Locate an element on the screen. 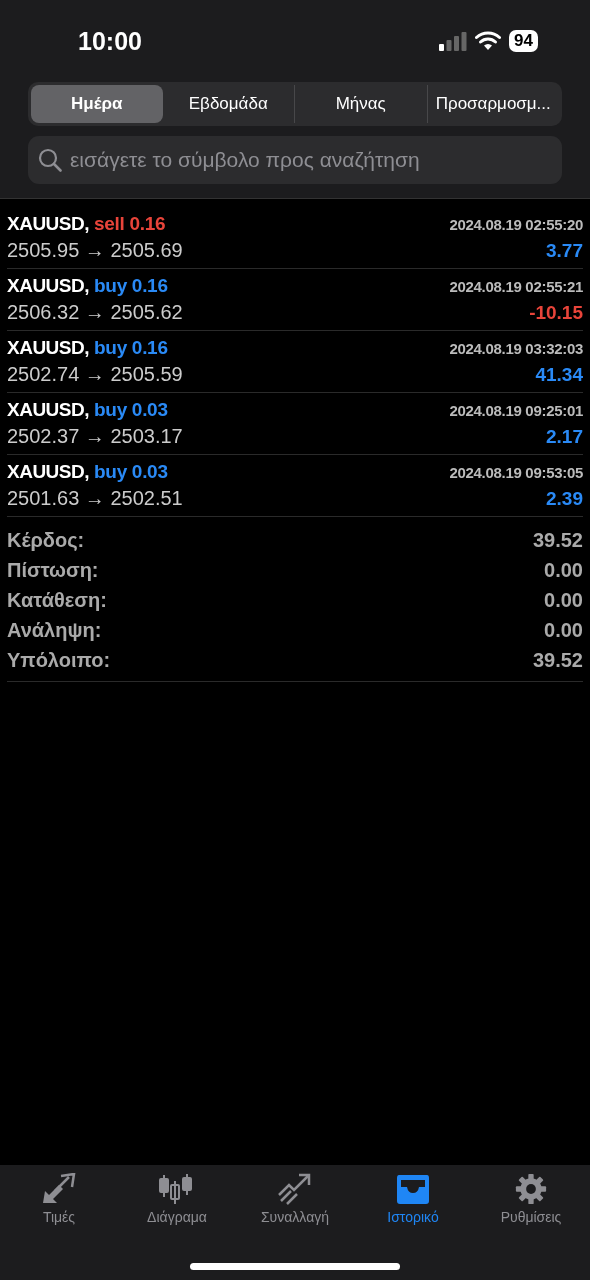  trade-row: XAUUSD, buy 0.16 2024.08.19 03:32:03 2502.74 → 2505.59 41.34 is located at coordinates (295, 362).